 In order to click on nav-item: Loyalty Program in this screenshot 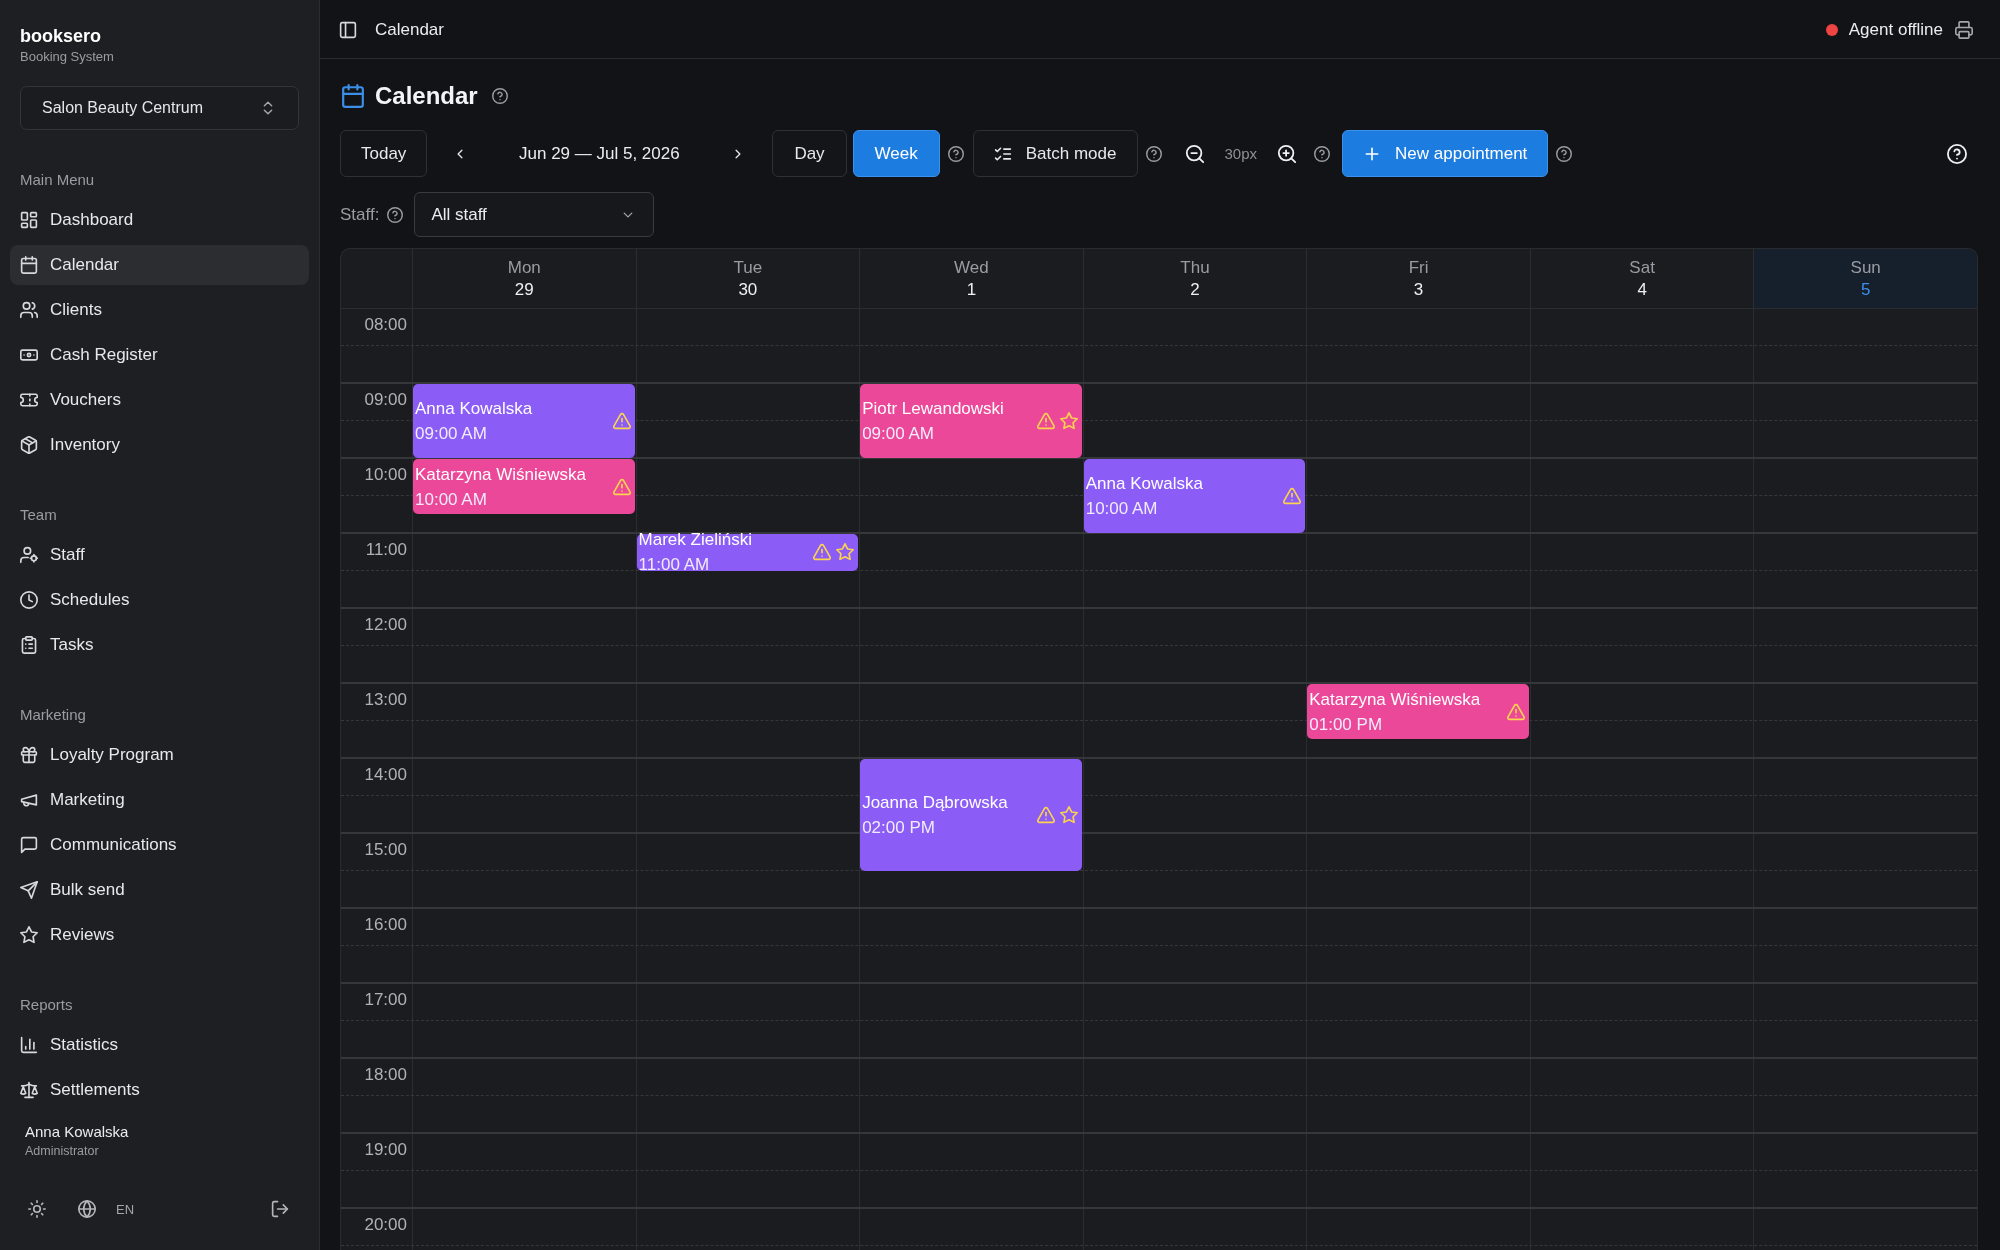, I will do `click(159, 755)`.